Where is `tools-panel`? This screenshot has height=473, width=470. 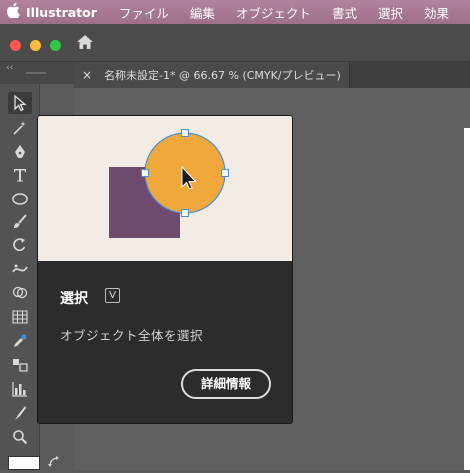 tools-panel is located at coordinates (20, 277).